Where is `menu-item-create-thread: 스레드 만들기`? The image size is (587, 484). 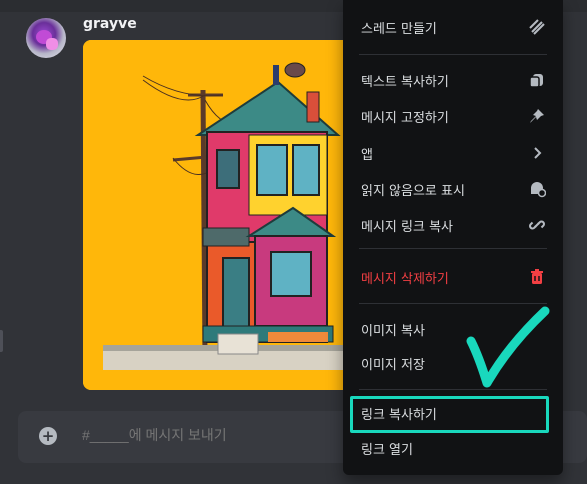 menu-item-create-thread: 스레드 만들기 is located at coordinates (453, 27).